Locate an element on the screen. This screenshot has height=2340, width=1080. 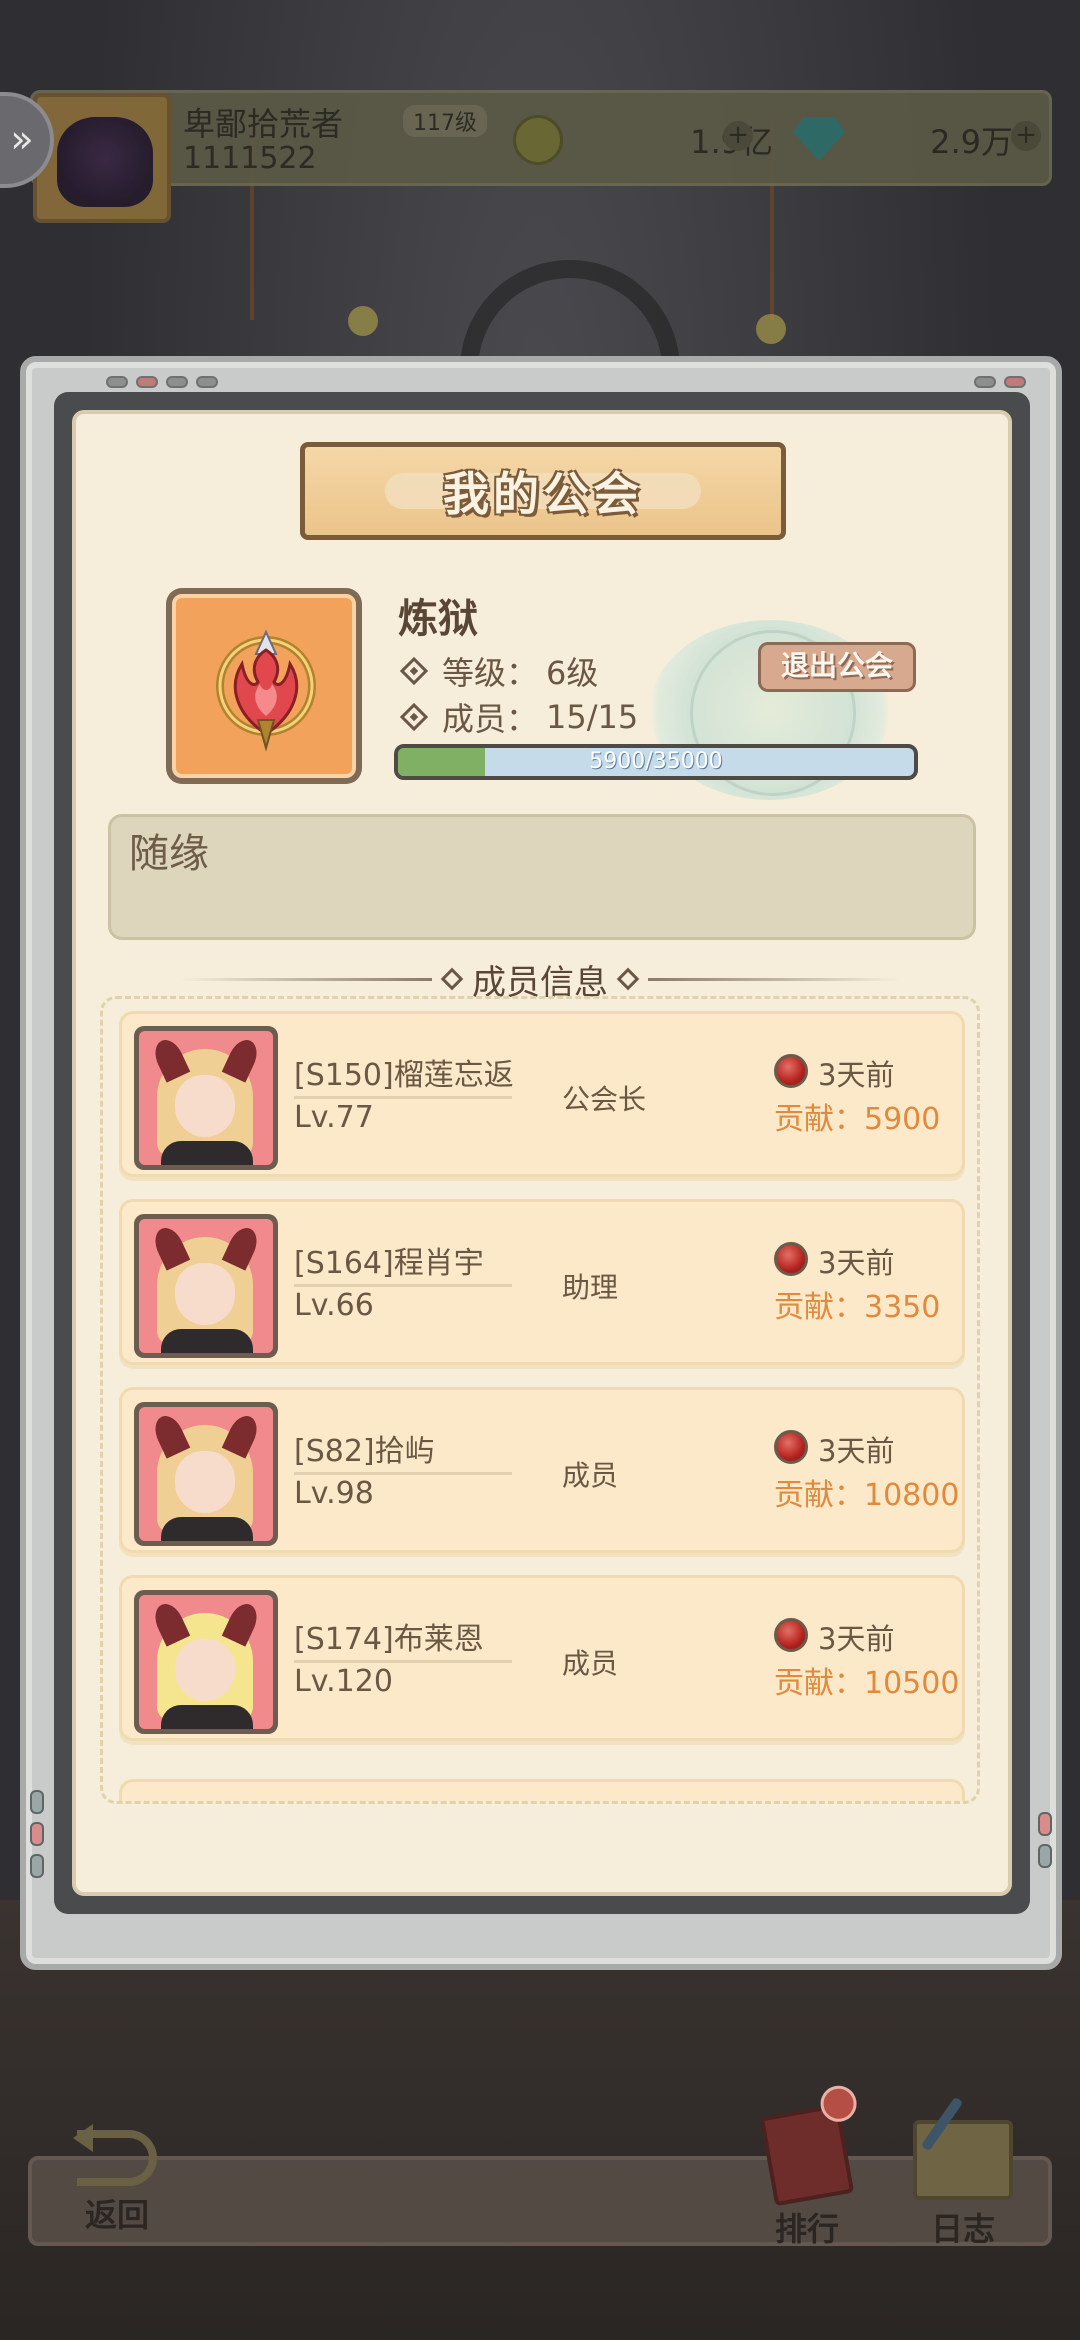
member-contribution: 贡献：10800 is located at coordinates (867, 1495).